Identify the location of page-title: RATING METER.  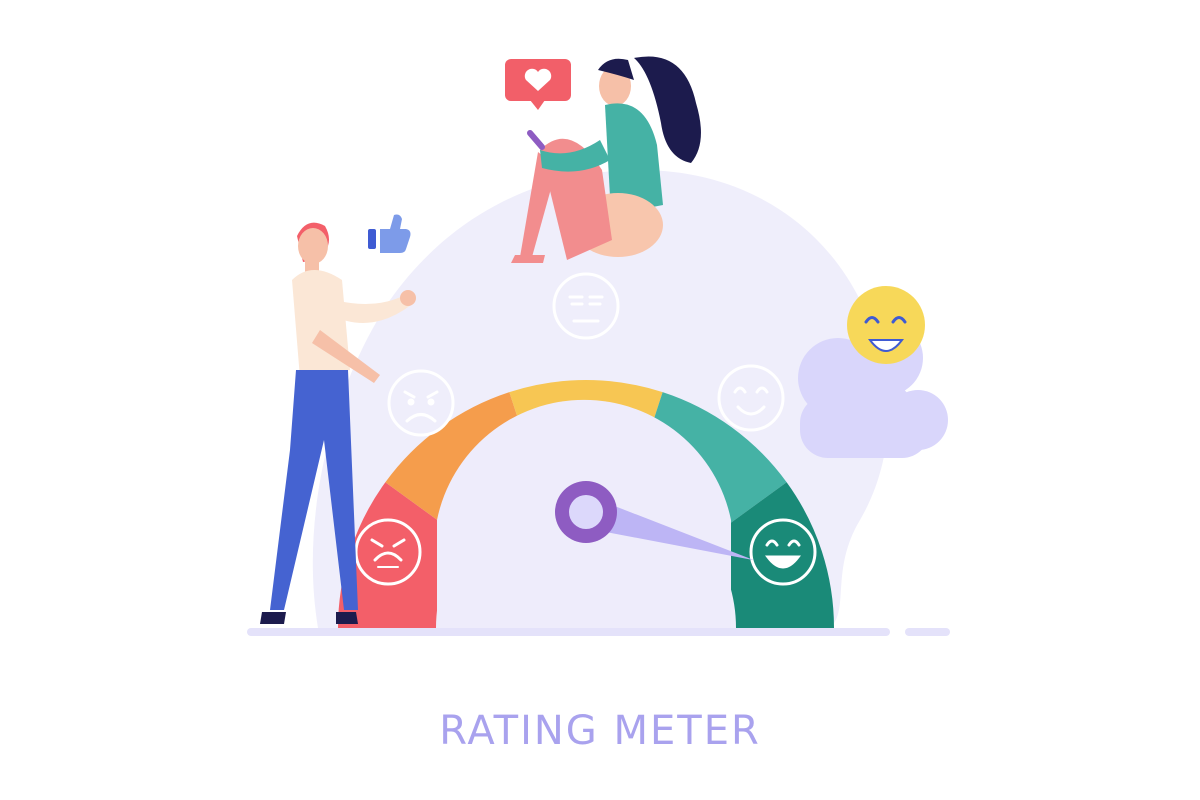
(600, 731).